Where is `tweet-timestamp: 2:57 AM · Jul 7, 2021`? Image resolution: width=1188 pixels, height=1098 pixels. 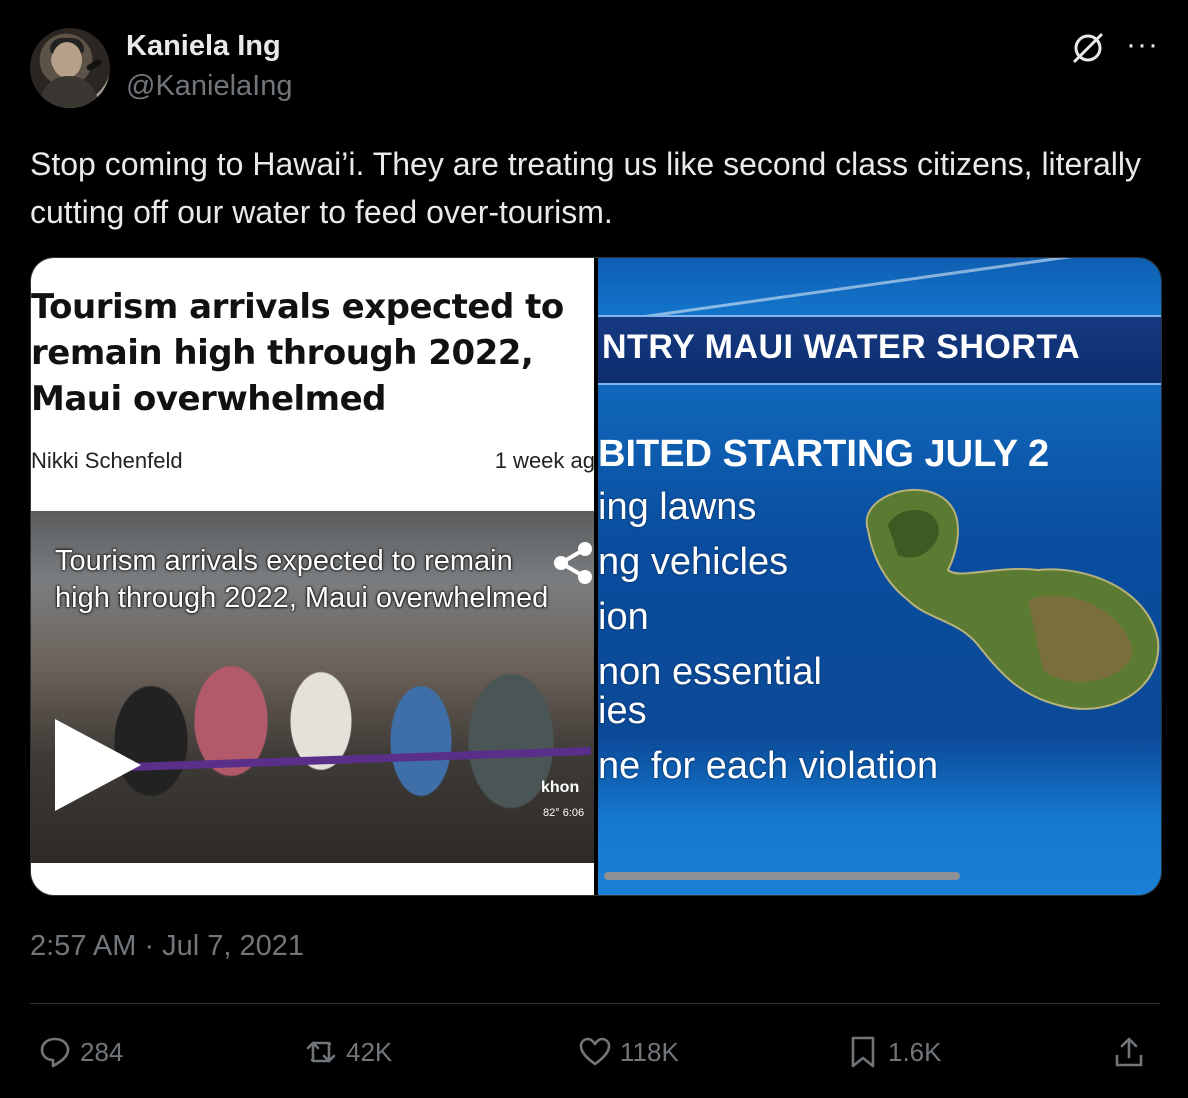
tweet-timestamp: 2:57 AM · Jul 7, 2021 is located at coordinates (167, 946).